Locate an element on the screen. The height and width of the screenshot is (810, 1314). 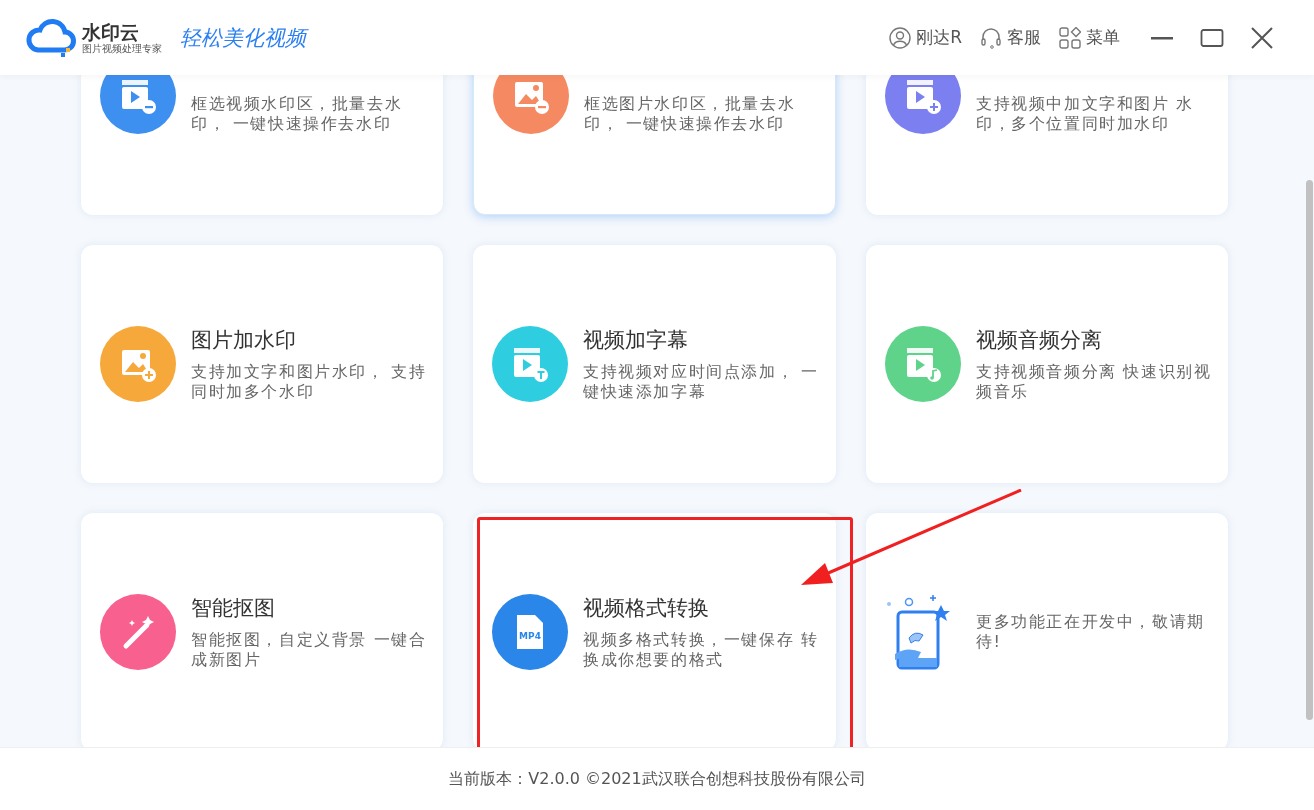
feature-title: 图片加水印 is located at coordinates (244, 340).